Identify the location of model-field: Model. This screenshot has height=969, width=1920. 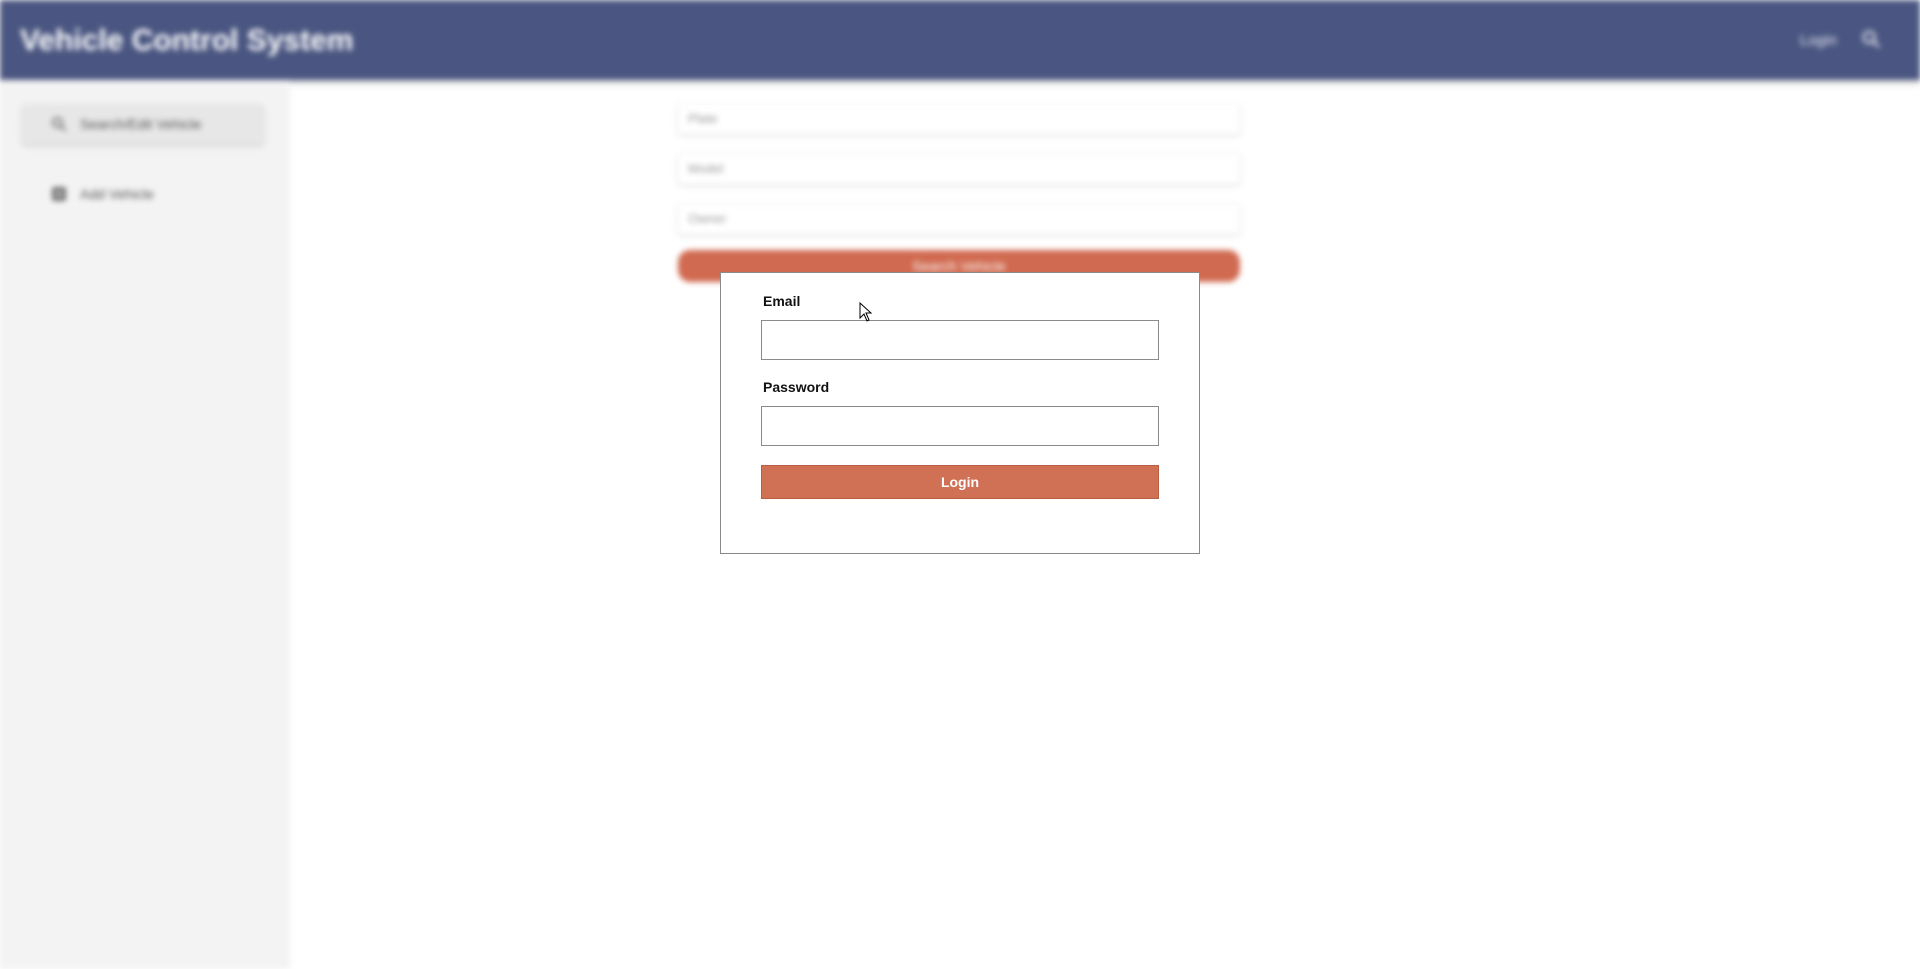
(959, 169).